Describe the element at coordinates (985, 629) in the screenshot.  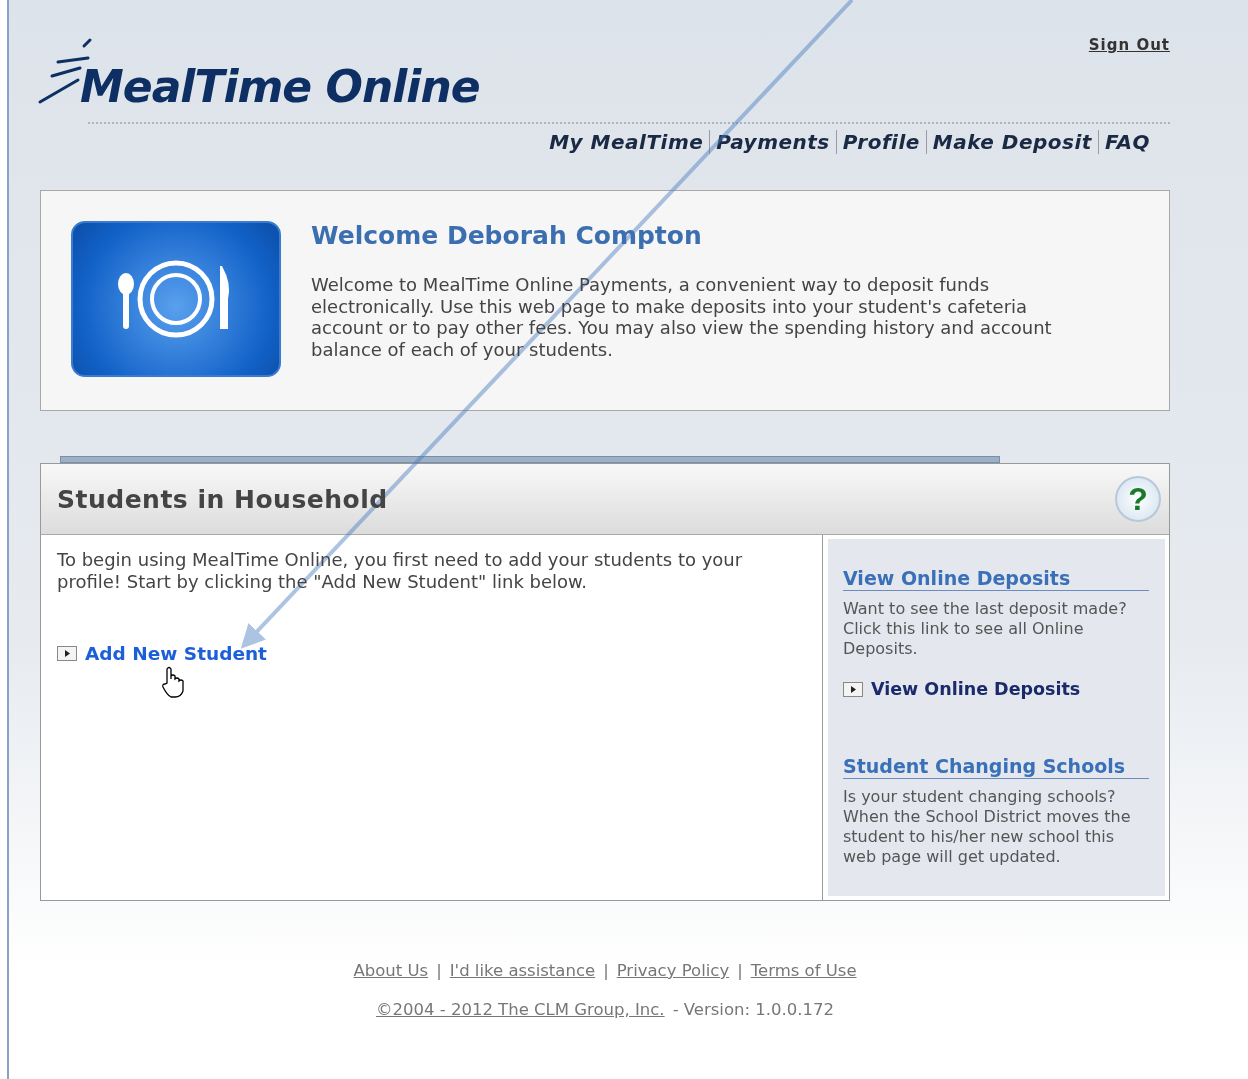
I see `sidebar-text: Want to see the last deposit made? Click this link to see all Online Deposits.` at that location.